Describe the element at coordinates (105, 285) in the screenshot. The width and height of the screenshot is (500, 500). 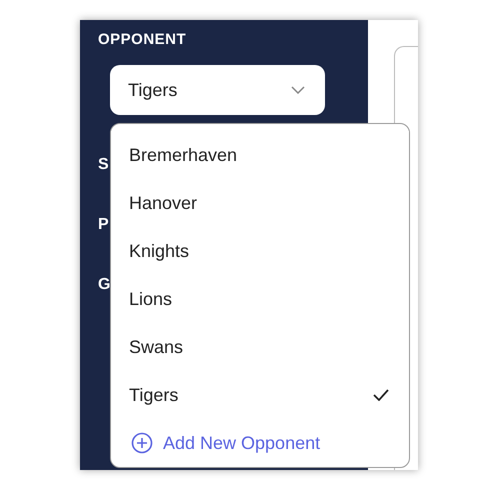
I see `section-label: G` at that location.